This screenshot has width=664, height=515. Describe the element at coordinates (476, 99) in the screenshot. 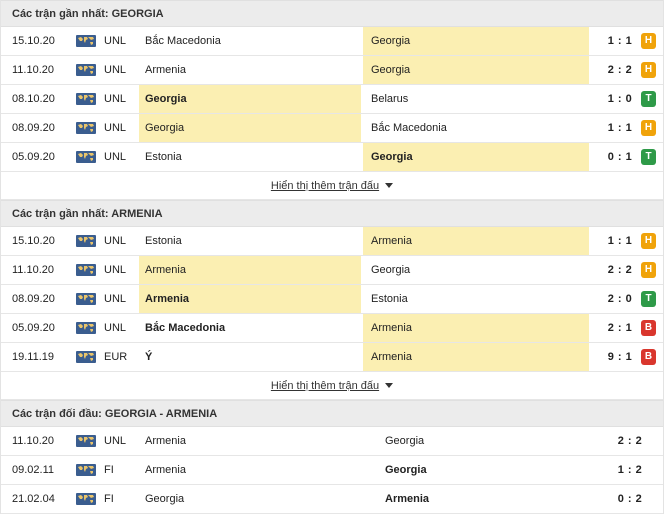

I see `away-team: Belarus` at that location.